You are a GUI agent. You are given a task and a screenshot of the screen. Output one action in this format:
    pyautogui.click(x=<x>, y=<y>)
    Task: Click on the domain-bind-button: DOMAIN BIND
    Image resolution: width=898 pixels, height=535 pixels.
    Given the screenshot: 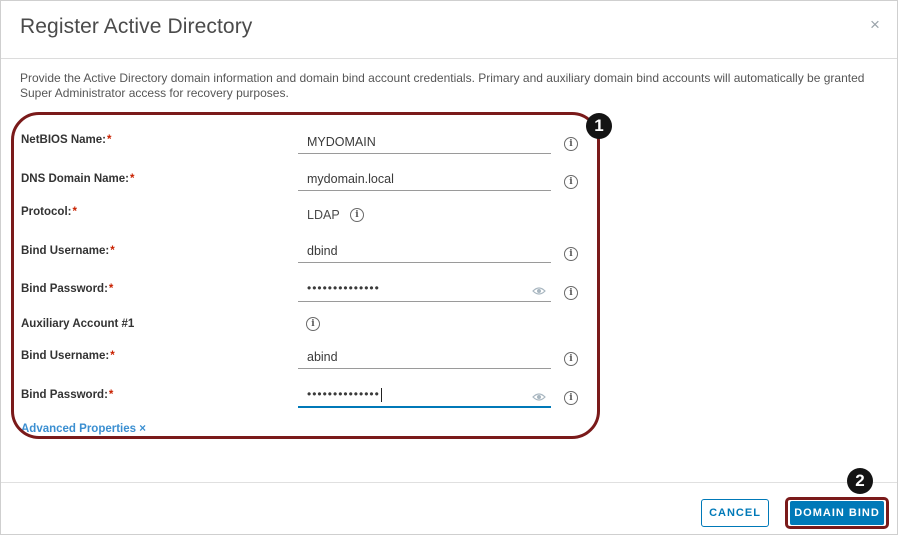 What is the action you would take?
    pyautogui.click(x=837, y=513)
    